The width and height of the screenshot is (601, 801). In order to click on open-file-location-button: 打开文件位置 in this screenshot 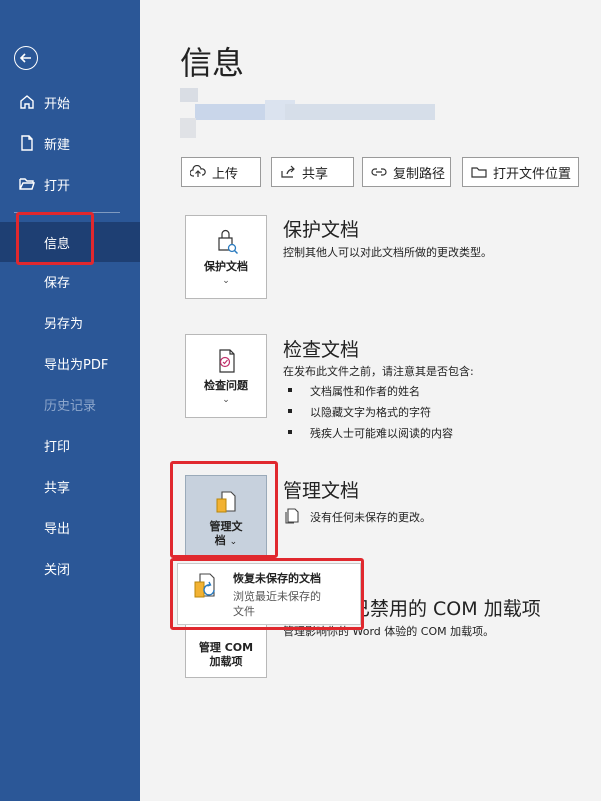, I will do `click(520, 172)`.